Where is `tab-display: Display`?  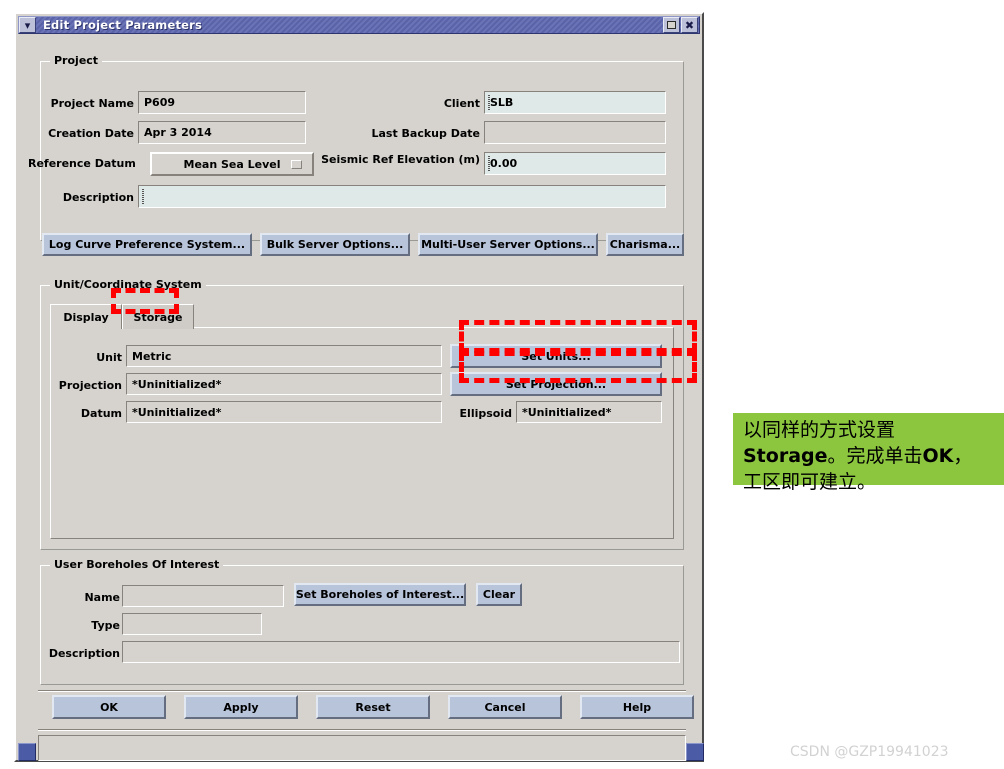
tab-display: Display is located at coordinates (86, 316).